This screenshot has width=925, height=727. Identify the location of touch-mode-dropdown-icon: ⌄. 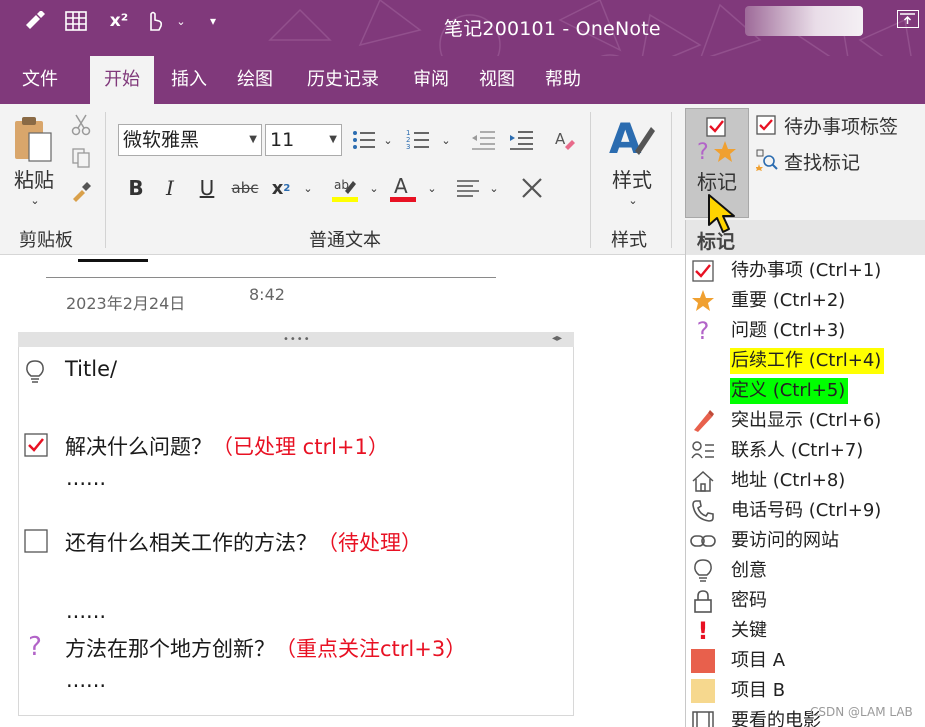
(181, 21).